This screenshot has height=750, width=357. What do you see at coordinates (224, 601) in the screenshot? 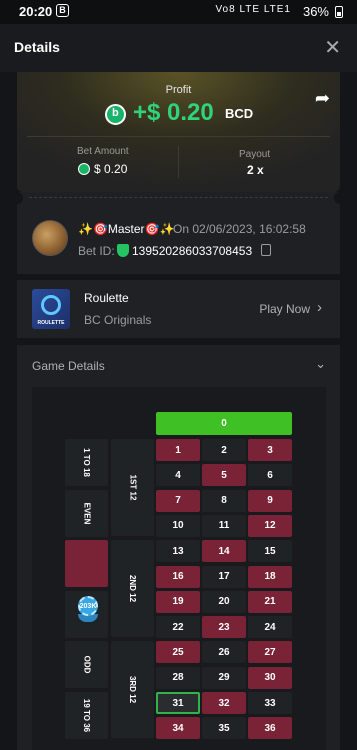
I see `number-cell: 20` at bounding box center [224, 601].